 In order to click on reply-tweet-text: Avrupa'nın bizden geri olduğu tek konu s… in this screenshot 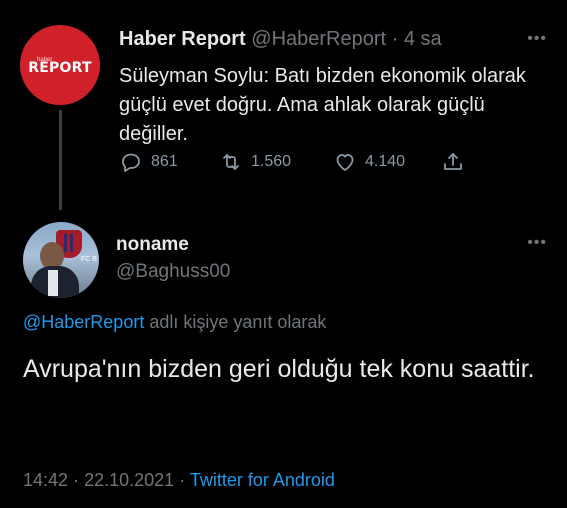, I will do `click(279, 369)`.